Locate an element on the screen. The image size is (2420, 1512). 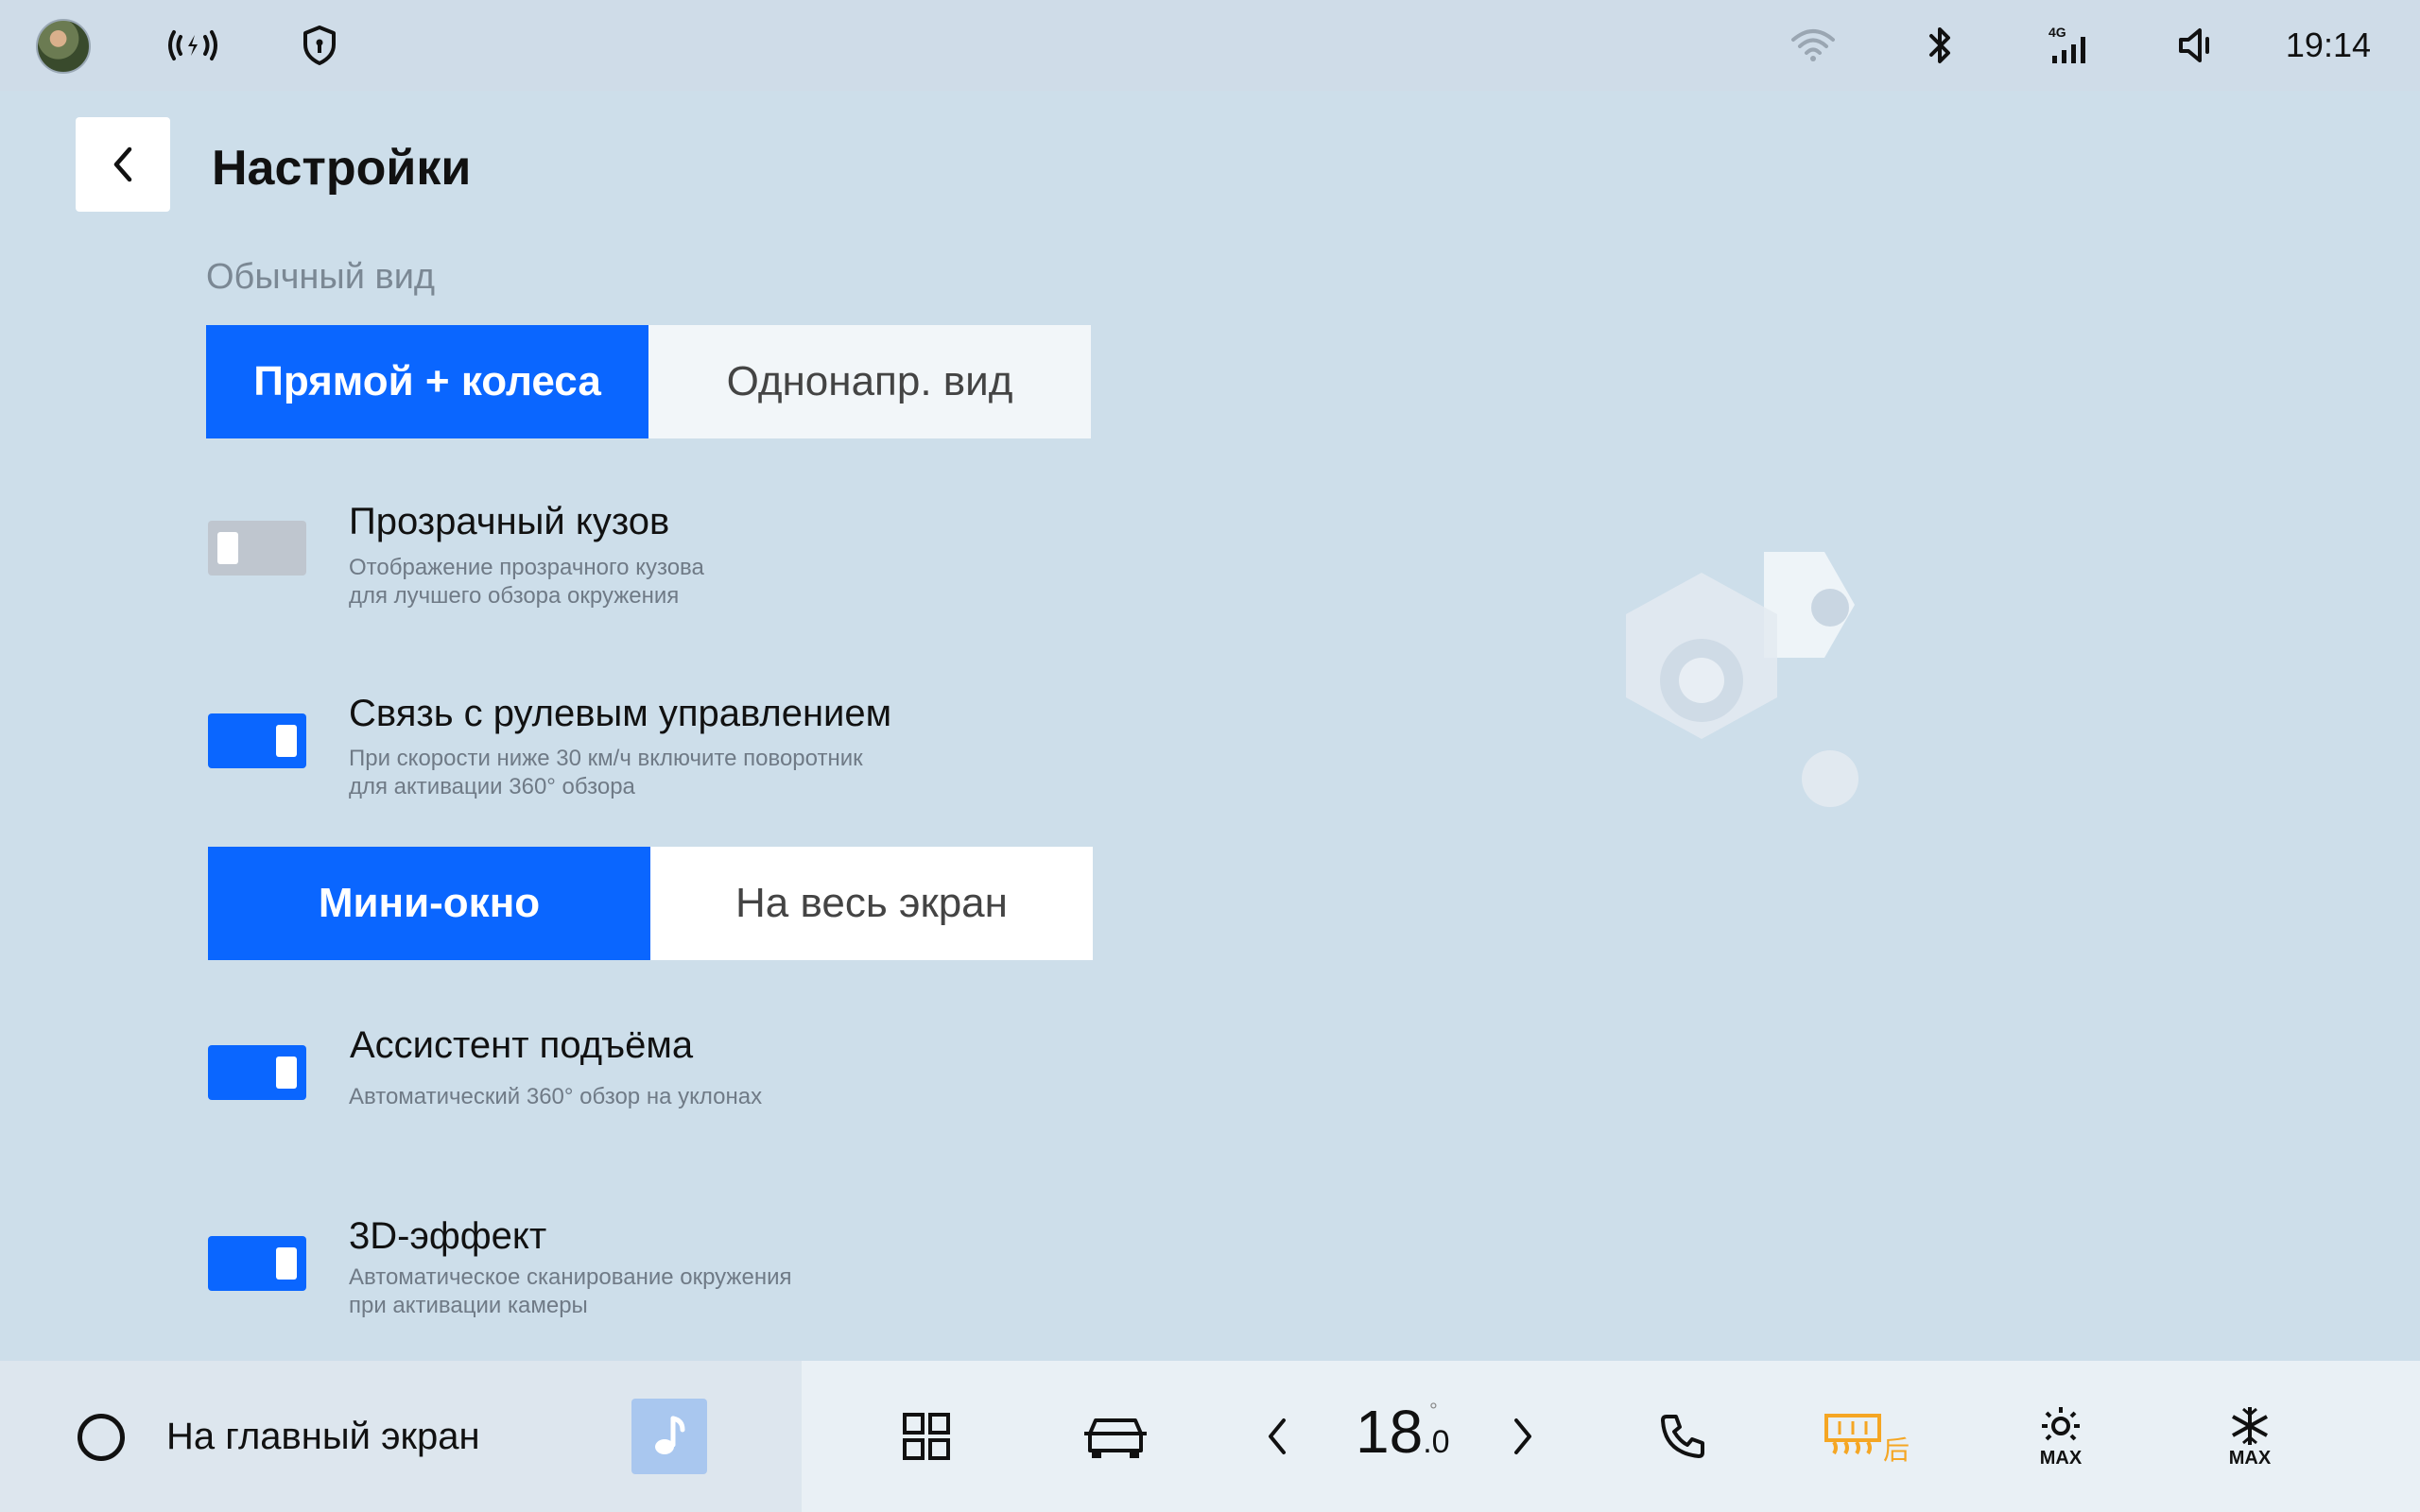
home-circle-icon is located at coordinates (101, 1437).